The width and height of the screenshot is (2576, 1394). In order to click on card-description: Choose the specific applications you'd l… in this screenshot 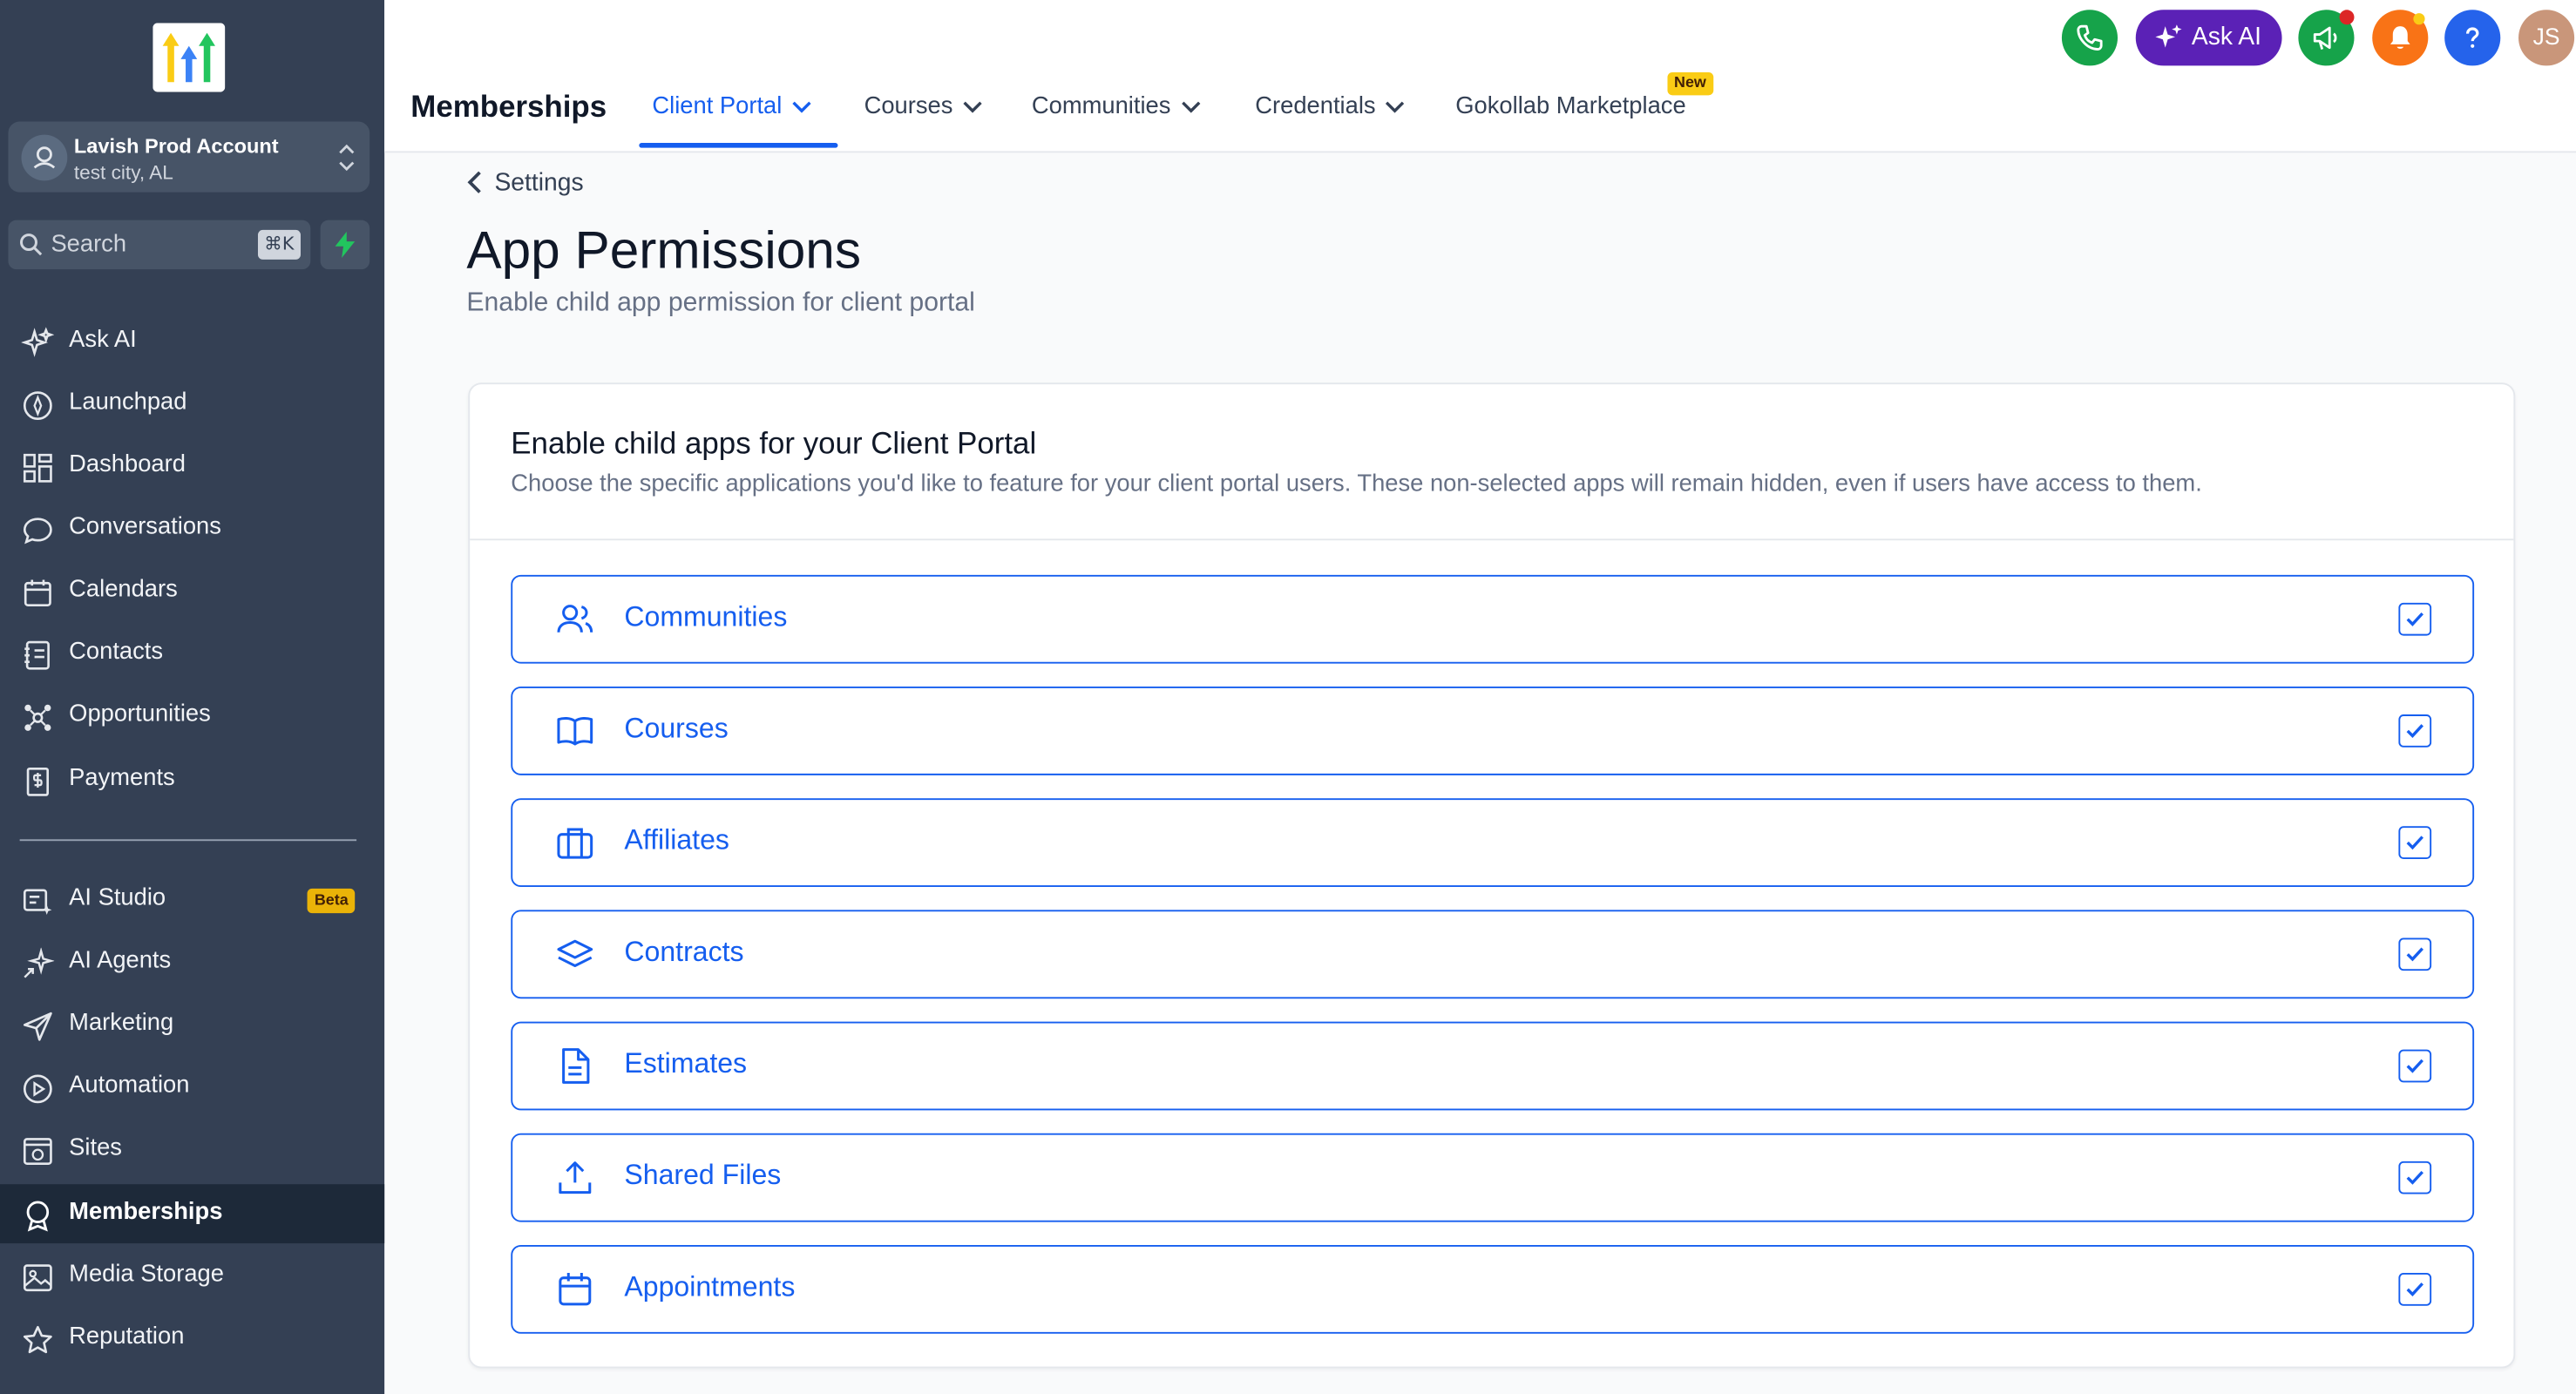, I will do `click(1357, 484)`.